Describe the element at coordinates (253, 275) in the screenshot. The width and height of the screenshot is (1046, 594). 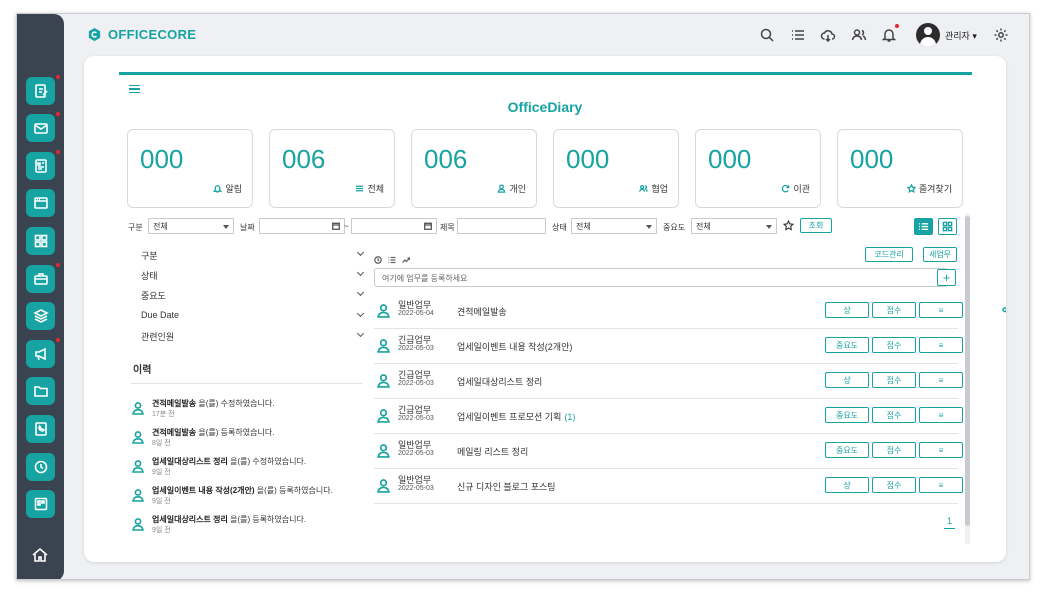
I see `accordion-status: 상태` at that location.